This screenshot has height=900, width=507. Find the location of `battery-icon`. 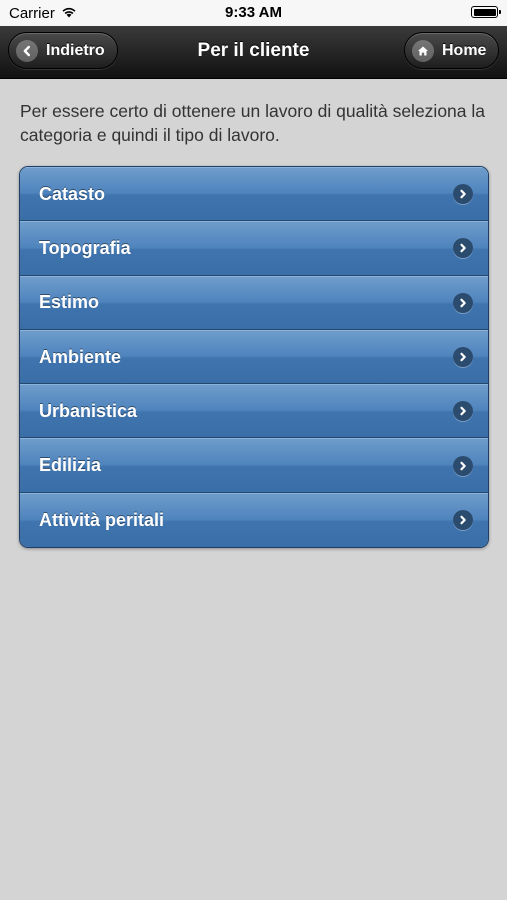

battery-icon is located at coordinates (486, 12).